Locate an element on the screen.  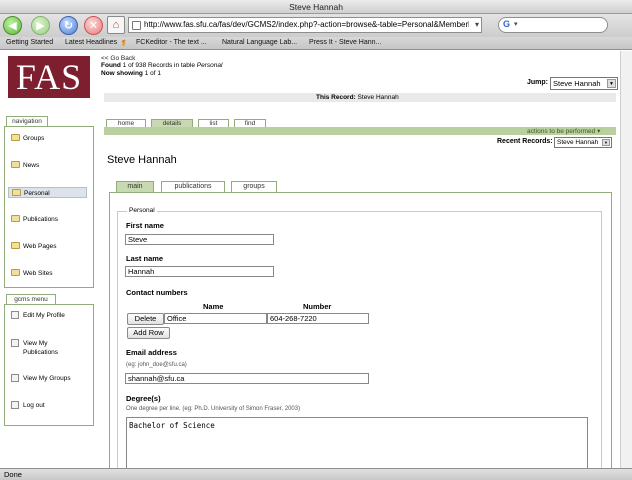
delete-row-button: Delete is located at coordinates (145, 319).